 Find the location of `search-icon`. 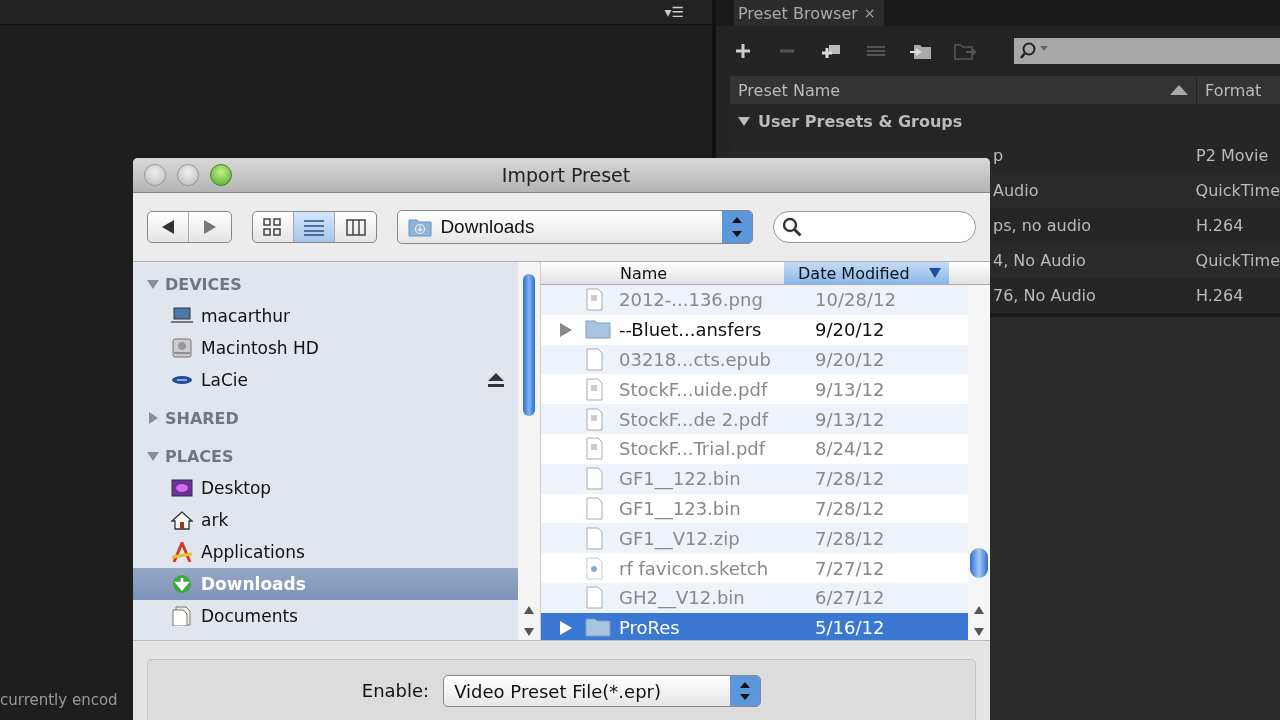

search-icon is located at coordinates (792, 227).